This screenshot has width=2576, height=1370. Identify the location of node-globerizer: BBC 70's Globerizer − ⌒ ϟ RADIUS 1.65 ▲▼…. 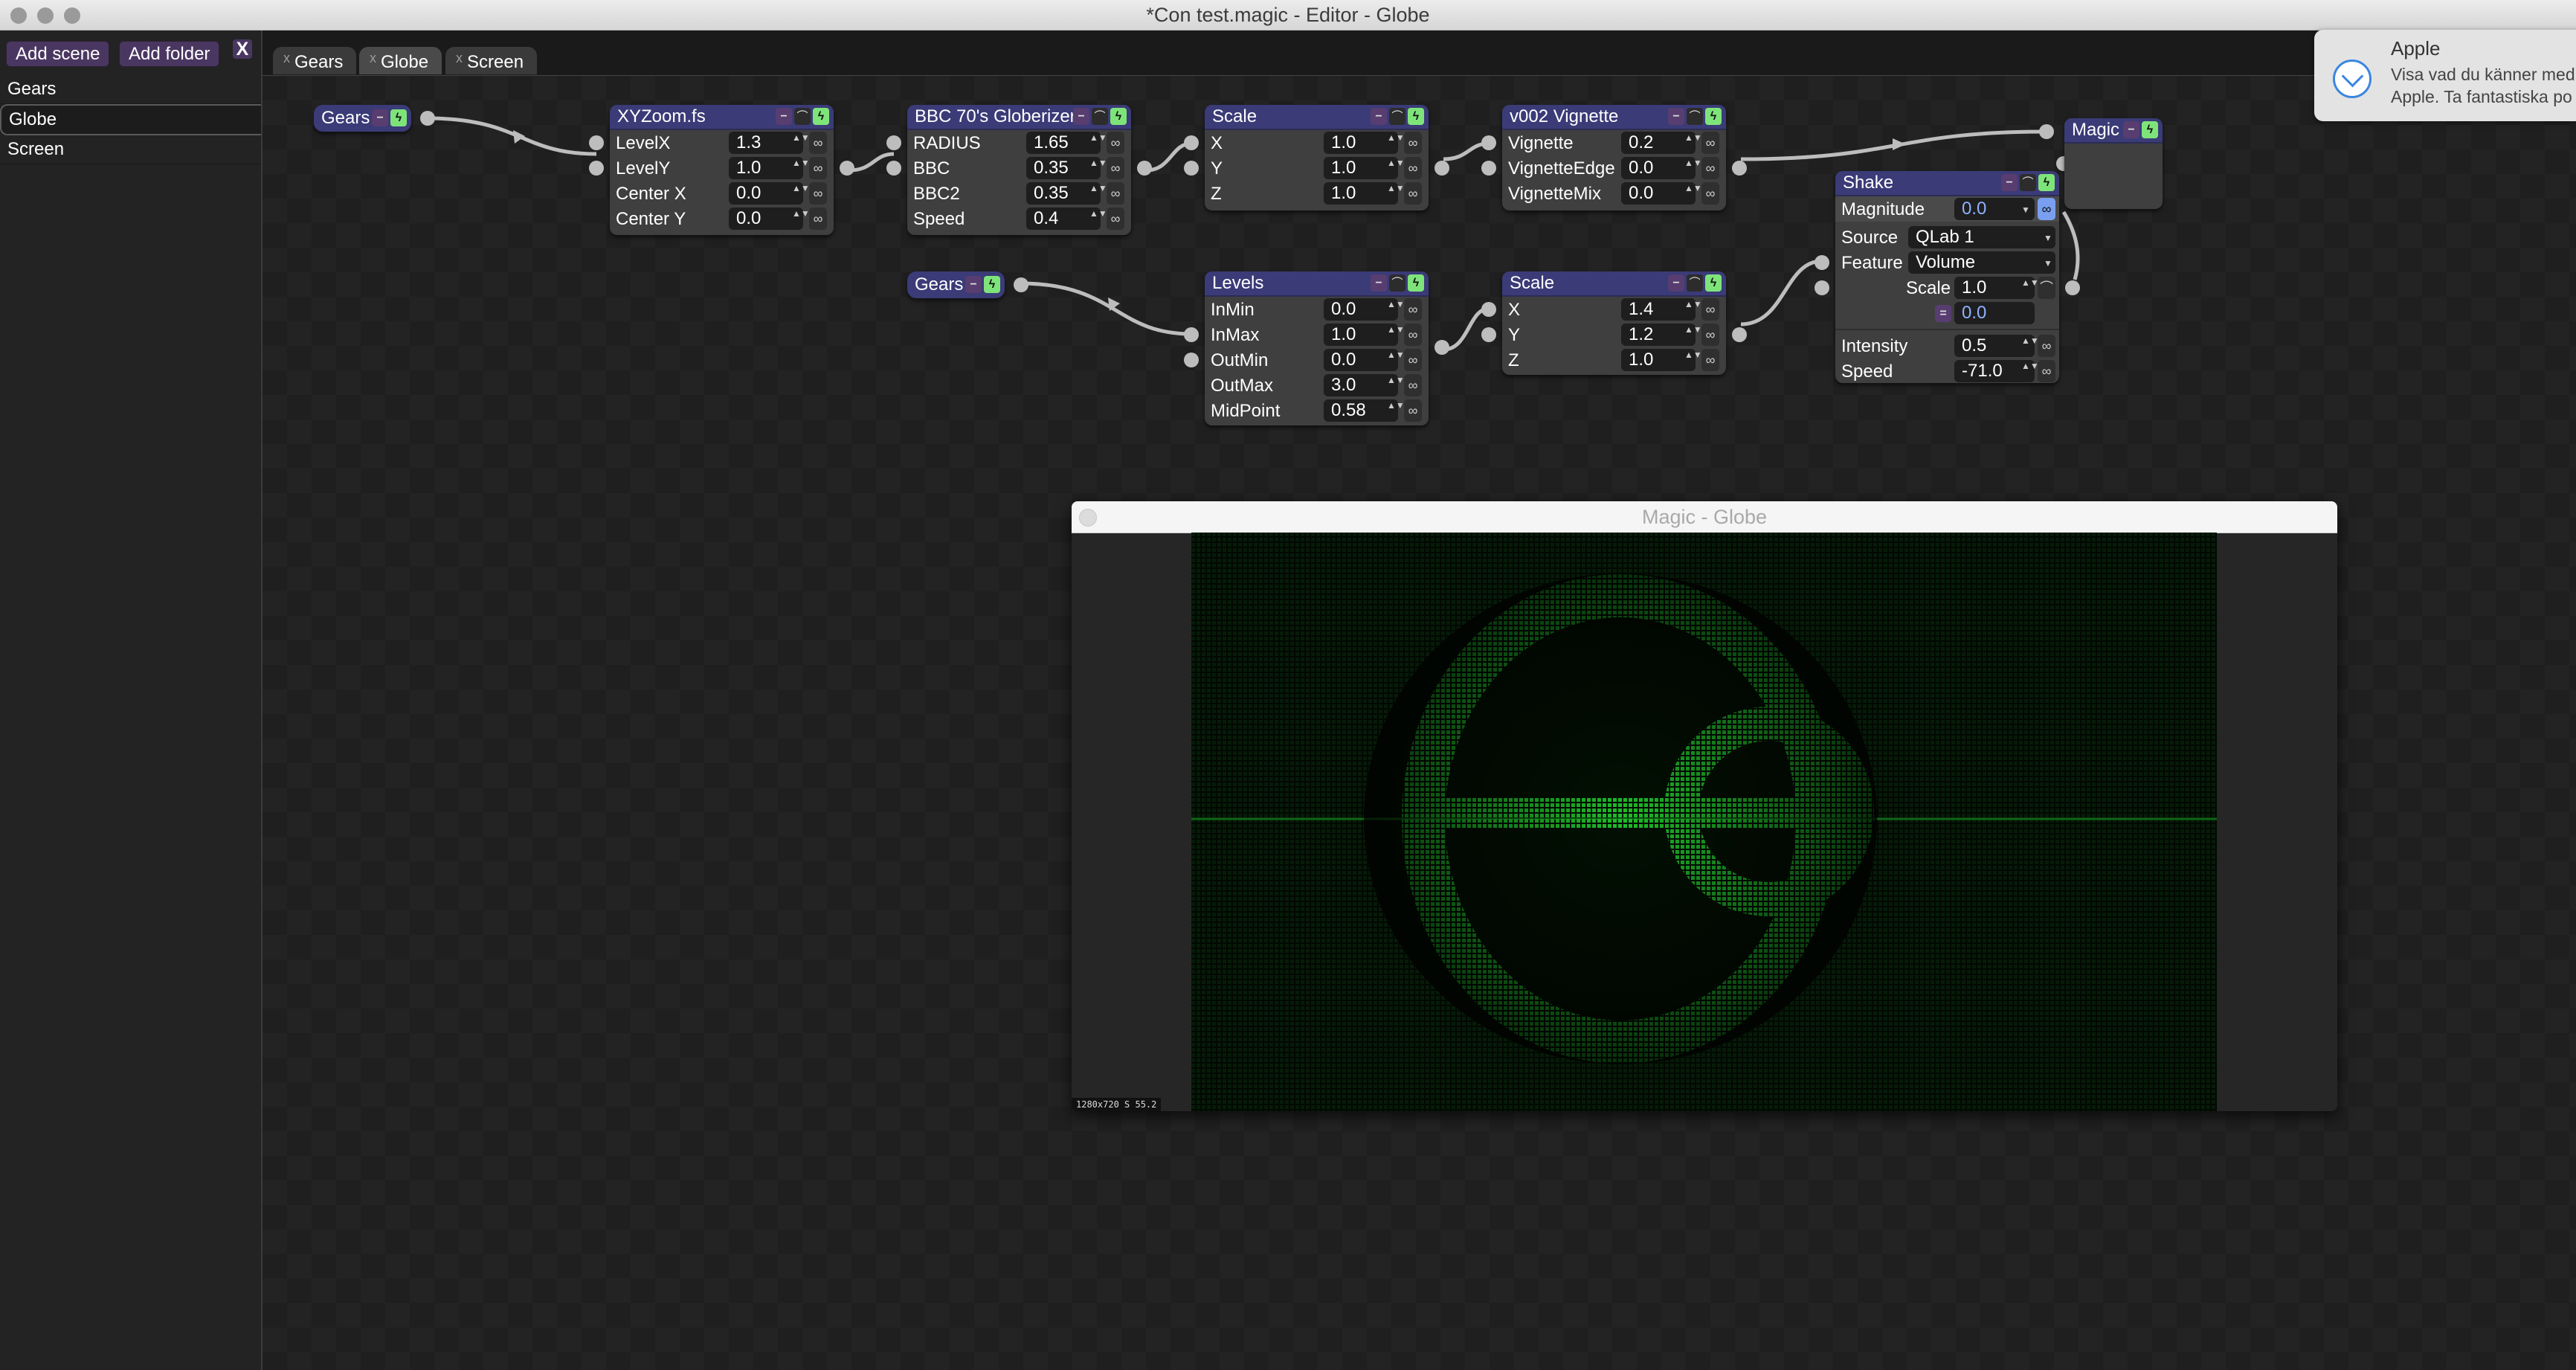
(1019, 170).